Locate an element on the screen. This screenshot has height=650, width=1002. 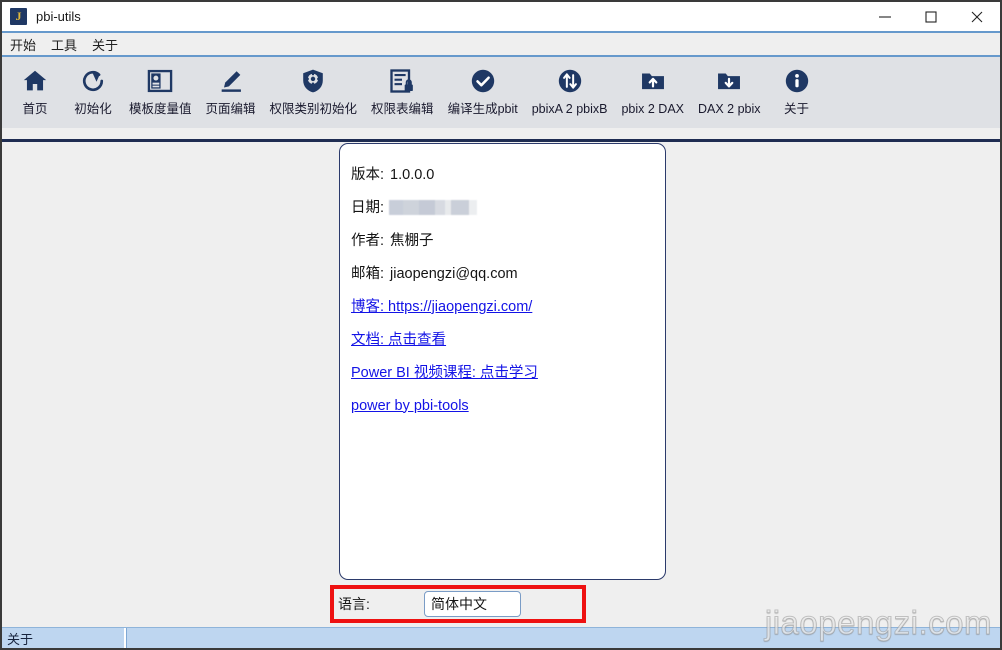
title-bar: J pbi-utils is located at coordinates (501, 16).